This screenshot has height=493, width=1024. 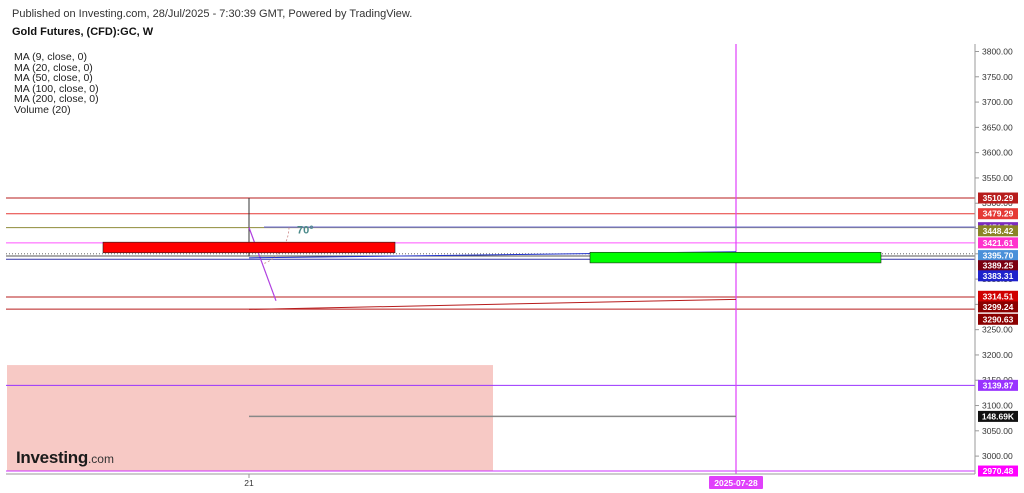 What do you see at coordinates (249, 483) in the screenshot?
I see `x-label-week: 21` at bounding box center [249, 483].